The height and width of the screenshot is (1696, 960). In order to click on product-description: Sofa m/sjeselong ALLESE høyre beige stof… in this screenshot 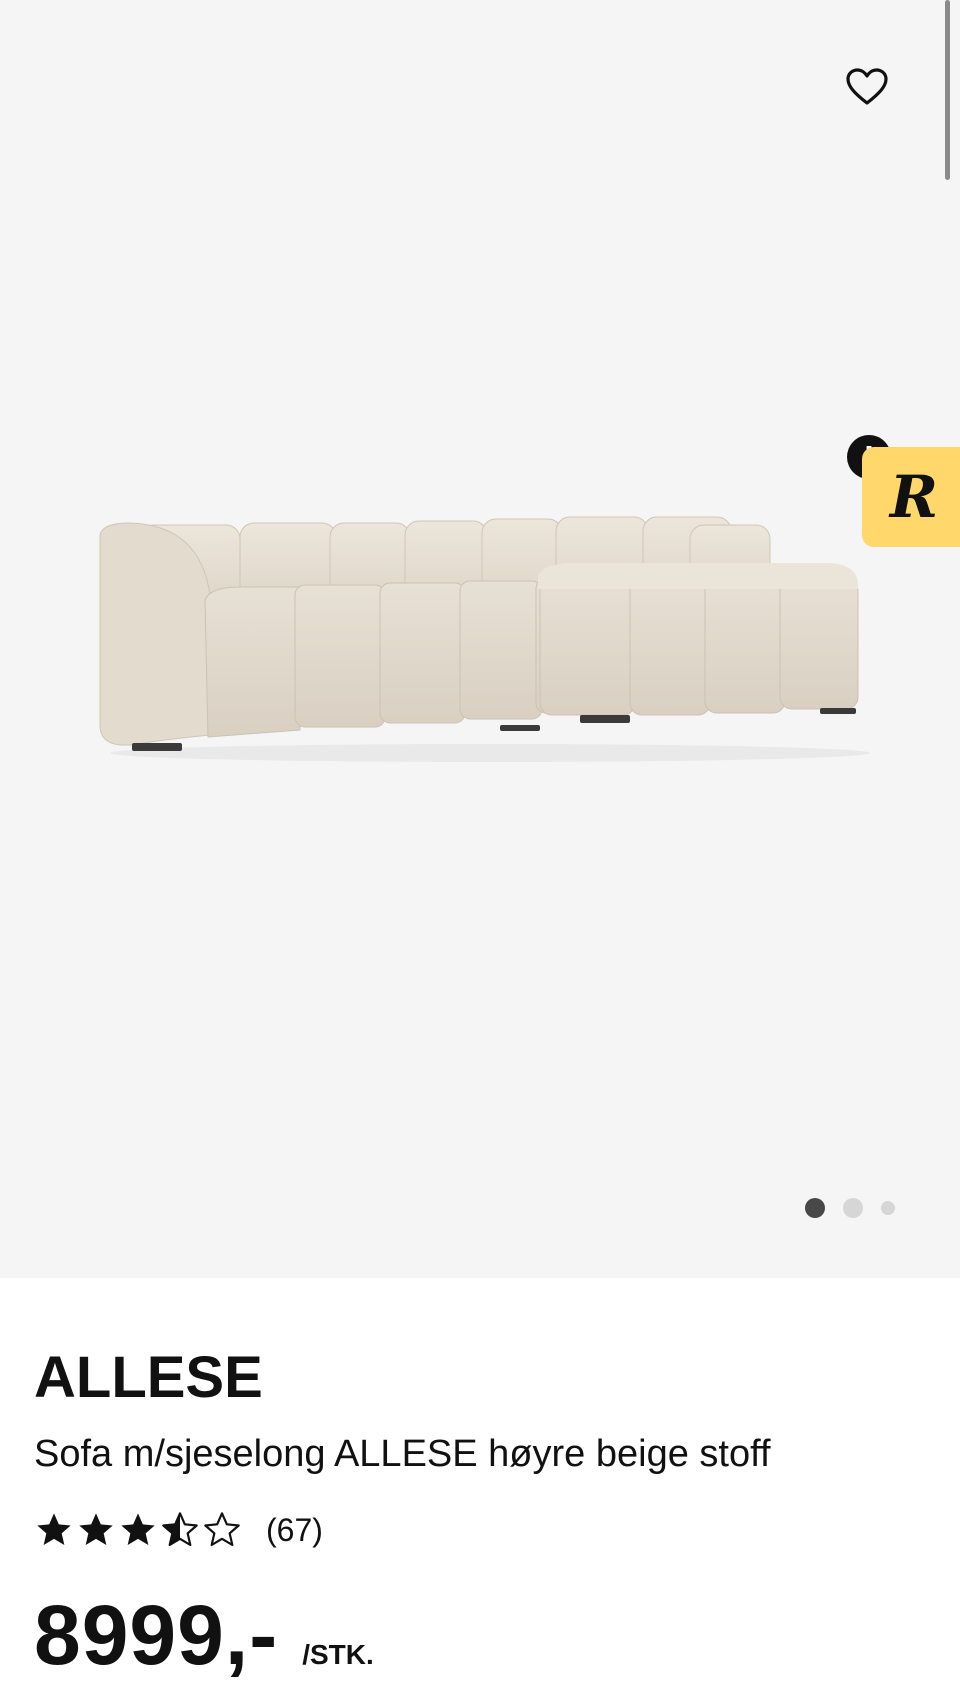, I will do `click(402, 1454)`.